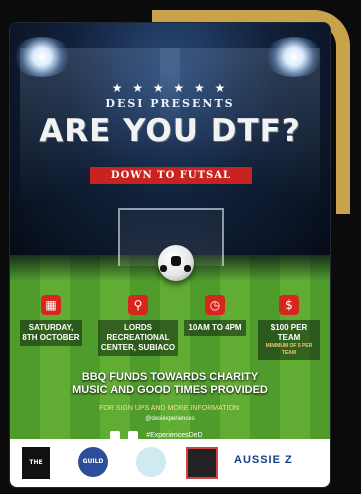 This screenshot has height=494, width=361. Describe the element at coordinates (176, 263) in the screenshot. I see `soccer-ball-icon` at that location.